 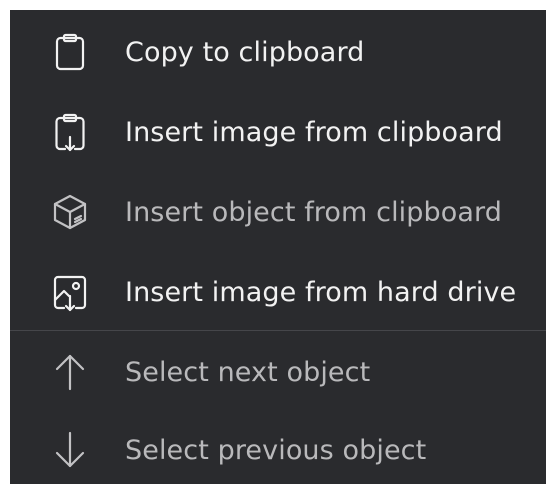 What do you see at coordinates (70, 132) in the screenshot?
I see `clipboard-download-icon` at bounding box center [70, 132].